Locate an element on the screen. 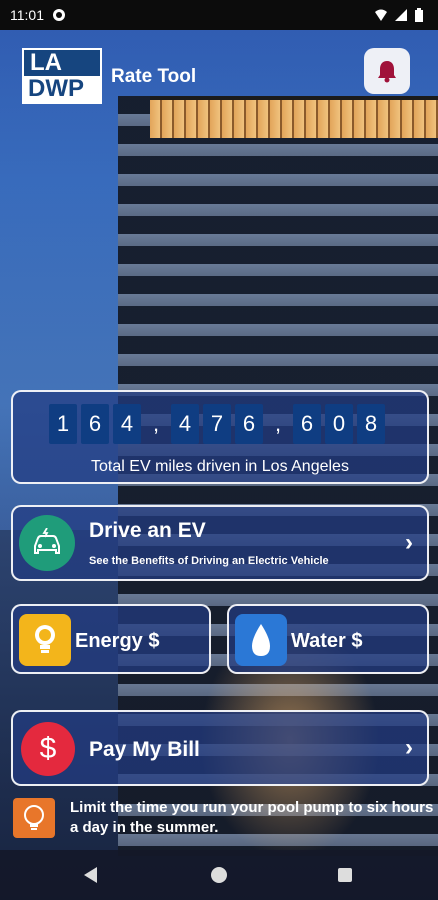  water-drop-icon is located at coordinates (261, 640).